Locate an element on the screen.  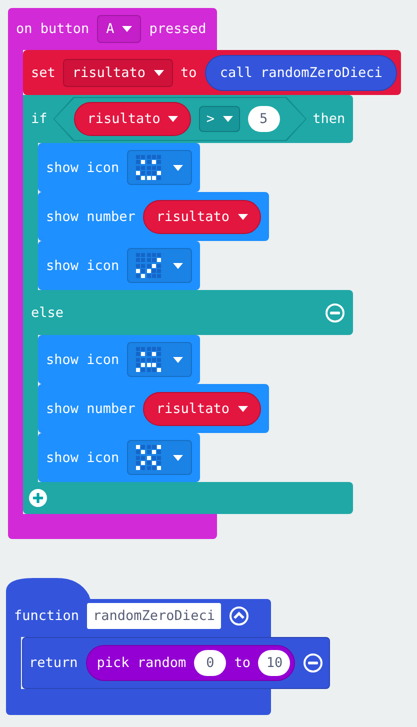
function-name-field: randomZeroDieci is located at coordinates (154, 616).